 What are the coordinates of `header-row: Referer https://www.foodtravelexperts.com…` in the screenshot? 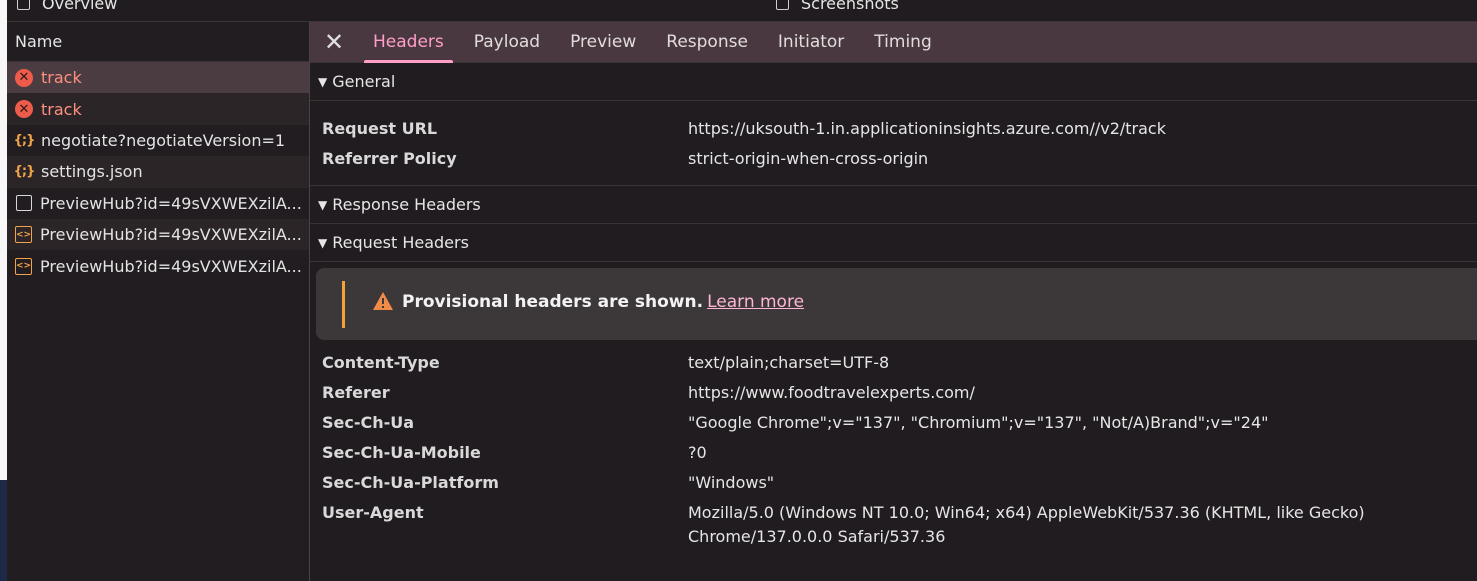 It's located at (893, 393).